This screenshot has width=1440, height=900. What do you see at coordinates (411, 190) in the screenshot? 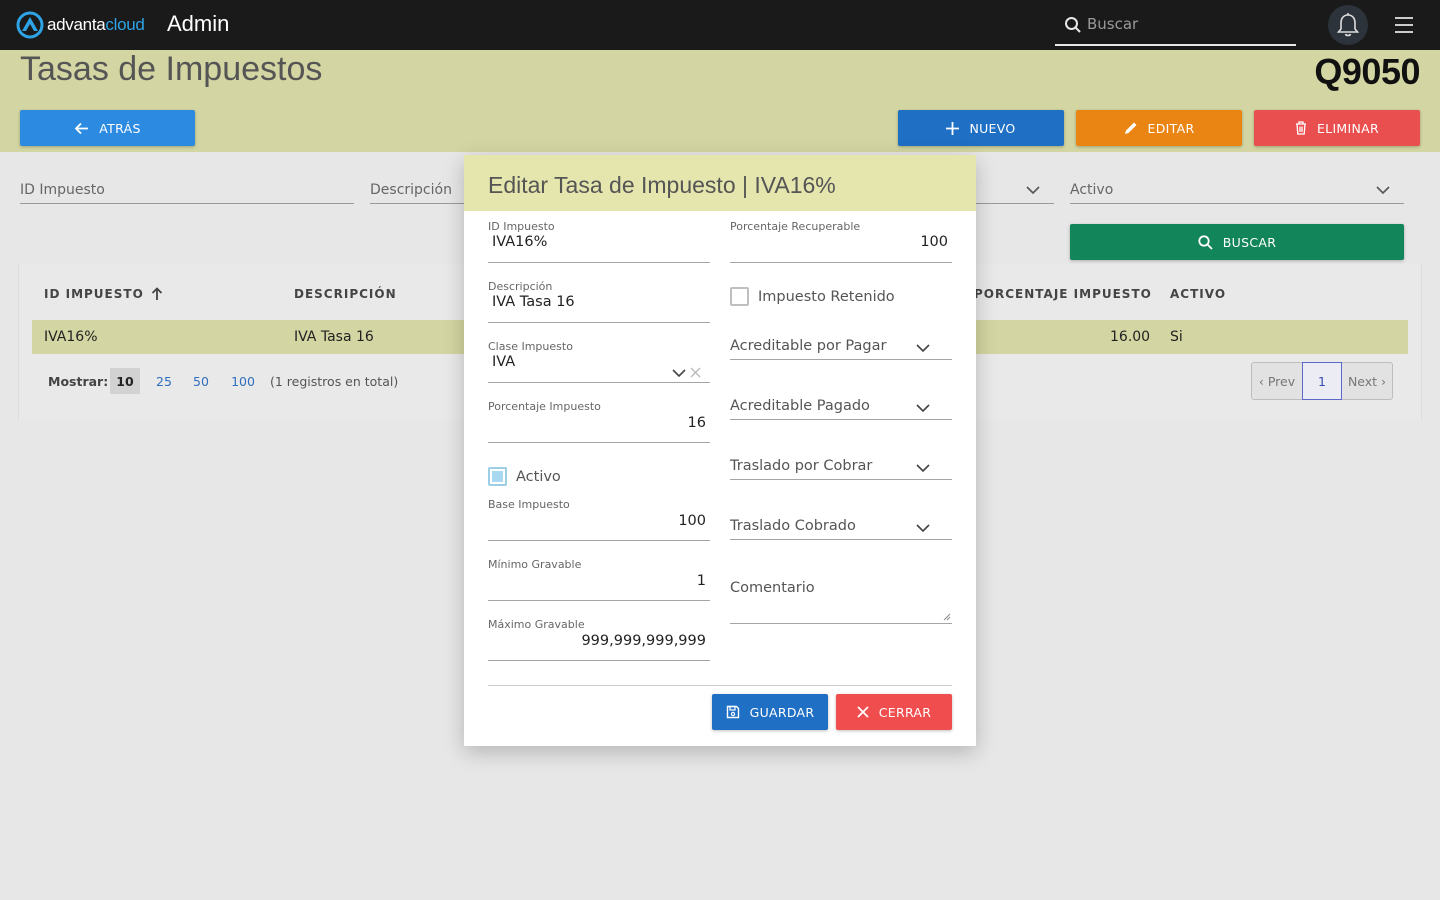
I see `filter-descripcion-label: Descripción` at bounding box center [411, 190].